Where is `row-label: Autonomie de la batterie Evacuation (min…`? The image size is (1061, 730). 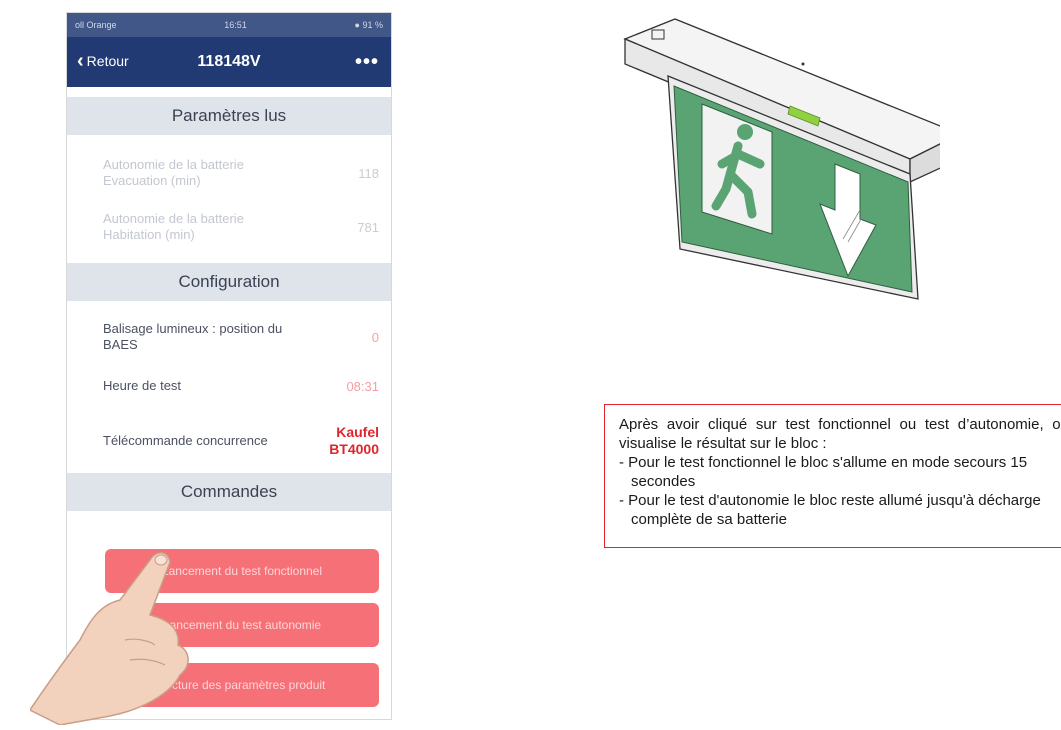 row-label: Autonomie de la batterie Evacuation (min… is located at coordinates (173, 172).